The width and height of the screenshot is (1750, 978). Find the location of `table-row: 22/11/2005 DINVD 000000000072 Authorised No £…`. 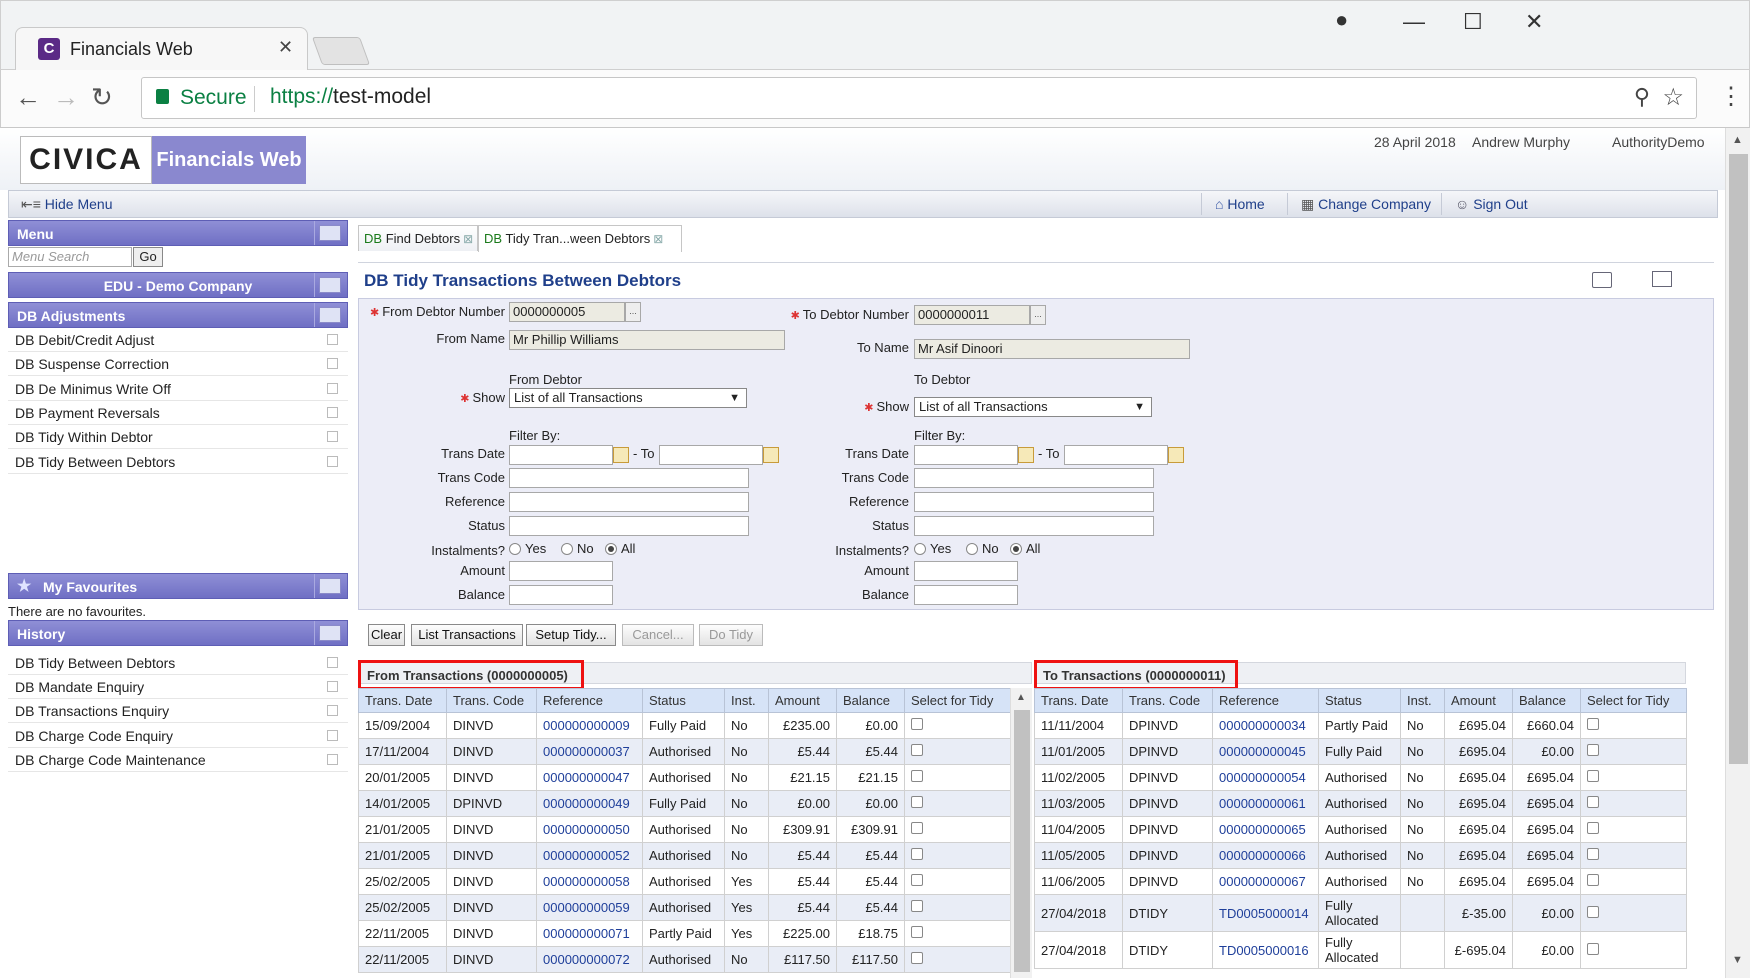

table-row: 22/11/2005 DINVD 000000000072 Authorised No £… is located at coordinates (684, 959).